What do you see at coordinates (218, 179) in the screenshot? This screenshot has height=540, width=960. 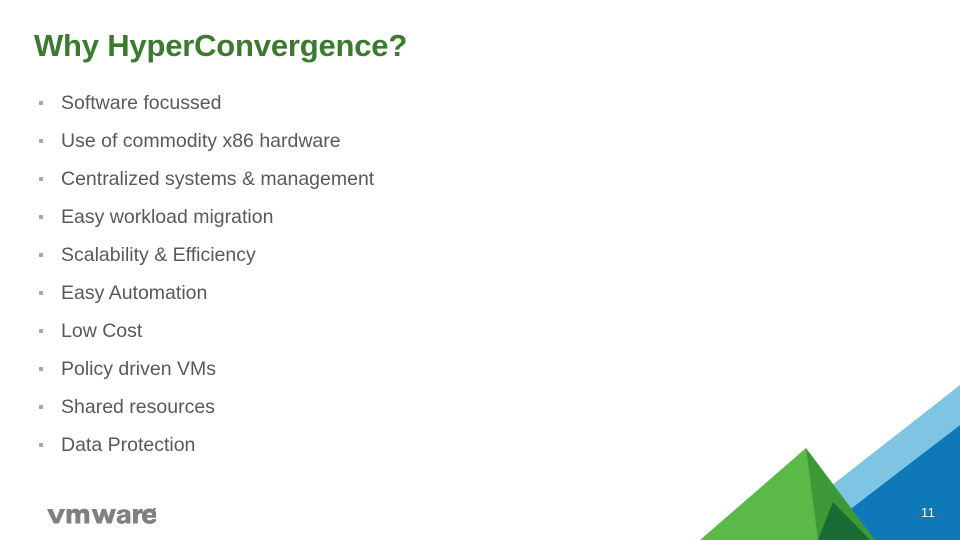 I see `list-item-label: Centralized systems & management` at bounding box center [218, 179].